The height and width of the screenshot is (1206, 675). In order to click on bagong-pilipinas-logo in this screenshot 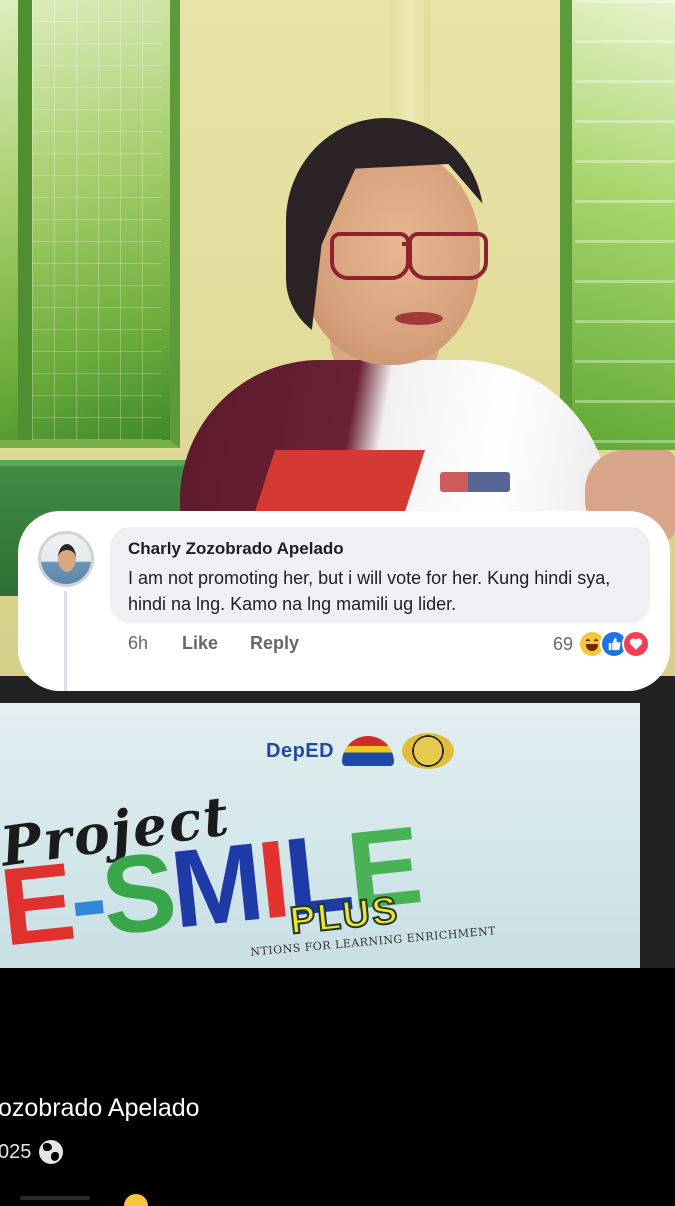, I will do `click(368, 751)`.